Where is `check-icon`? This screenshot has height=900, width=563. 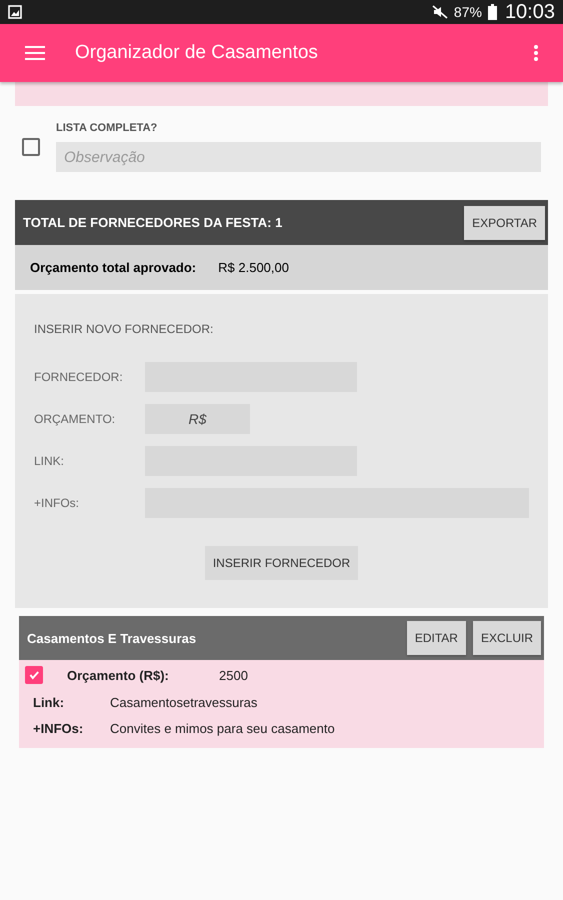 check-icon is located at coordinates (34, 675).